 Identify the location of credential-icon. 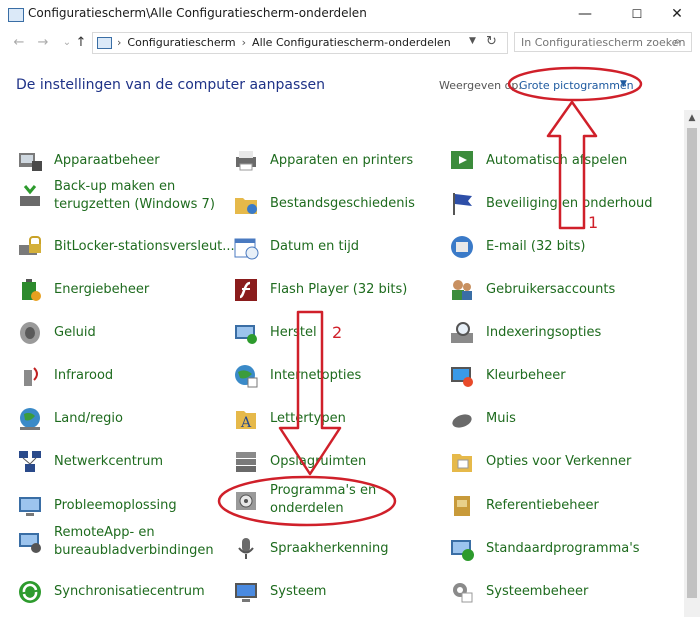
(462, 506).